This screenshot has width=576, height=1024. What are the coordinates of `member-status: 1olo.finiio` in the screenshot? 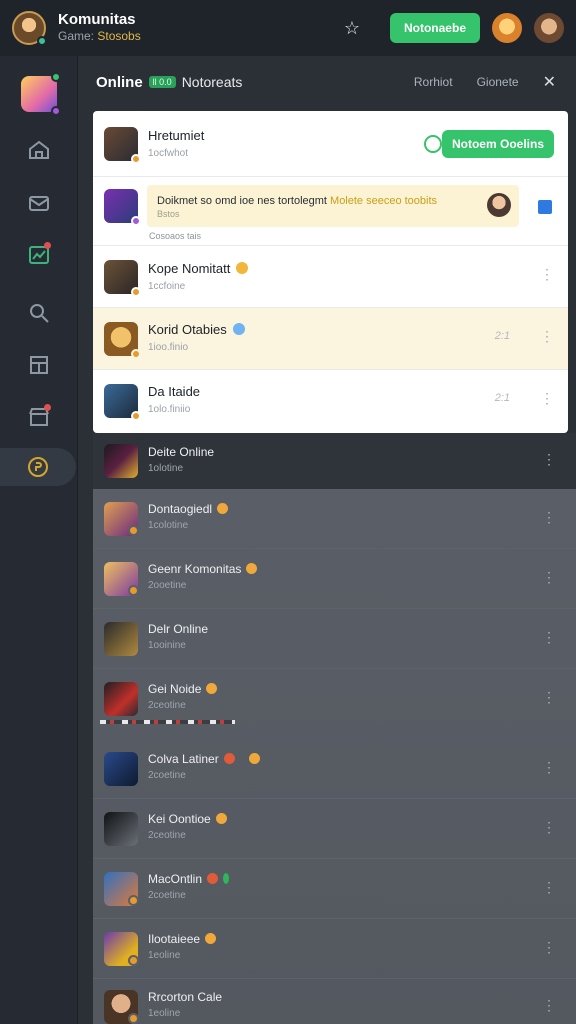 It's located at (169, 409).